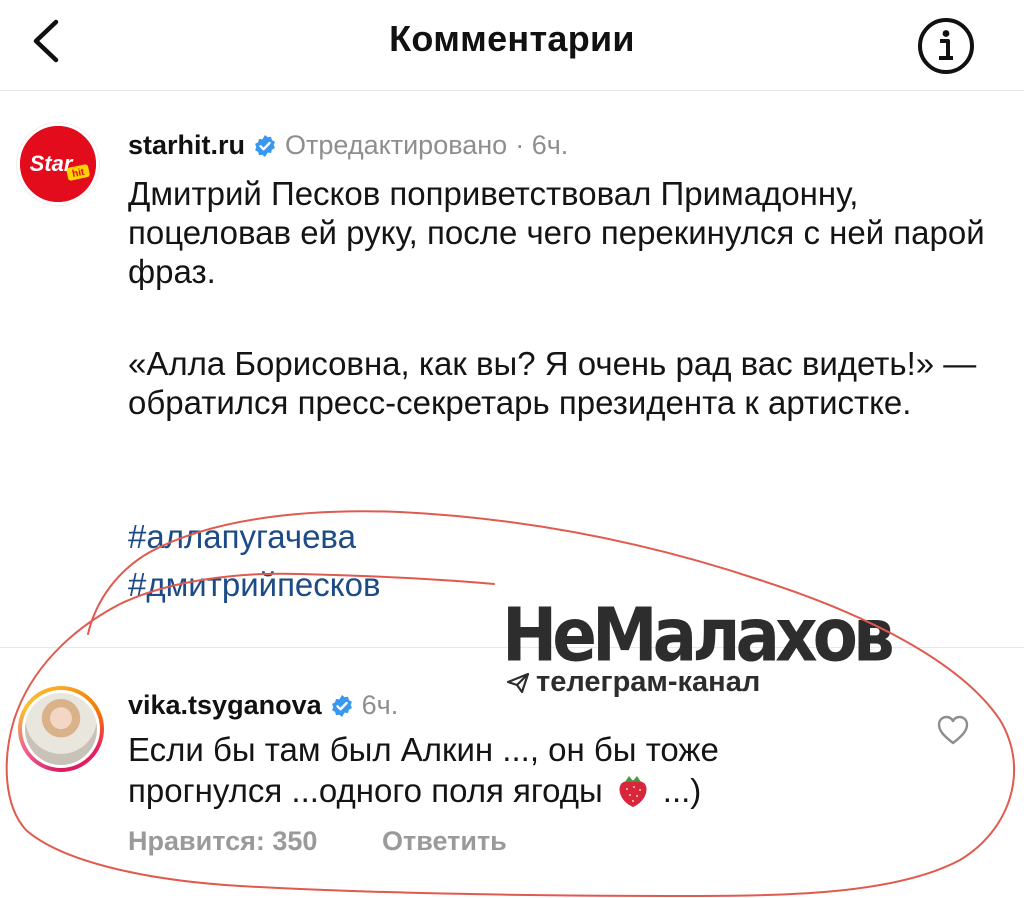 The width and height of the screenshot is (1024, 898). Describe the element at coordinates (705, 647) in the screenshot. I see `watermark: НеМалахов телеграм-канал` at that location.